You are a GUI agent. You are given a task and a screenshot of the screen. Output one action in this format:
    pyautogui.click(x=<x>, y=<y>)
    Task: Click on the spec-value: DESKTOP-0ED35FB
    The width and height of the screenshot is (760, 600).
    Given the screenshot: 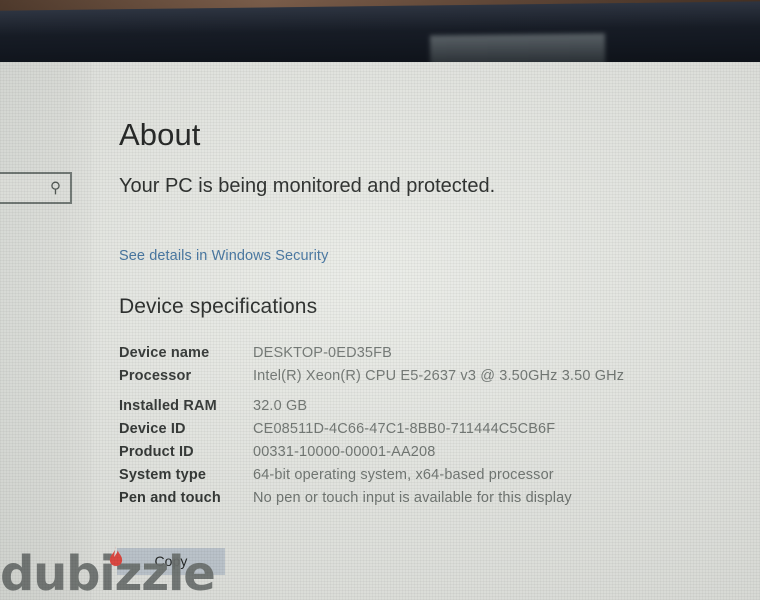 What is the action you would take?
    pyautogui.click(x=322, y=353)
    